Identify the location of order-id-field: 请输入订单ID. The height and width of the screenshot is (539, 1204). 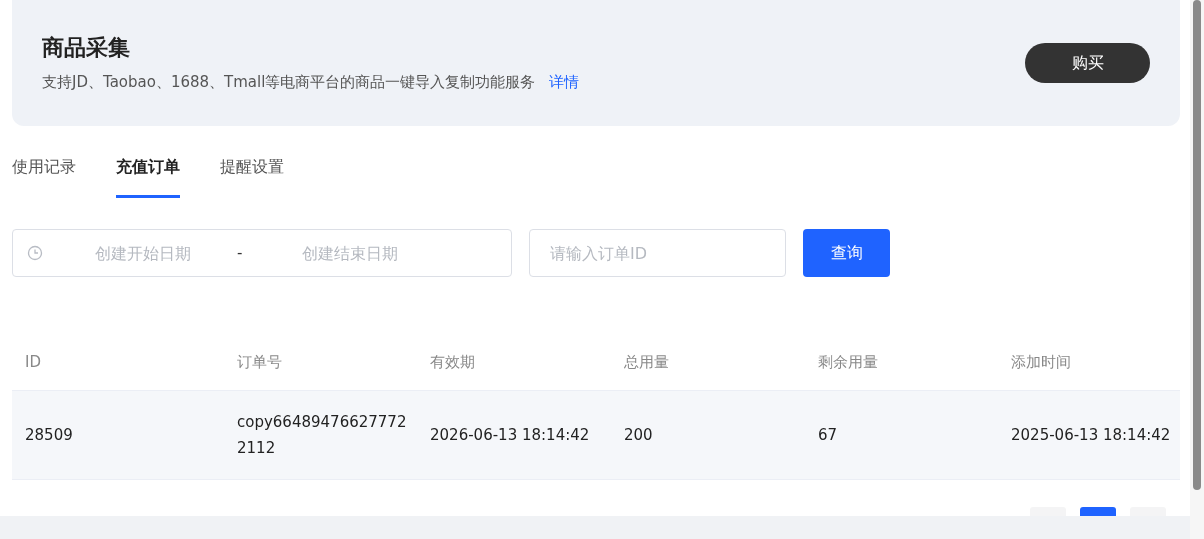
(657, 253).